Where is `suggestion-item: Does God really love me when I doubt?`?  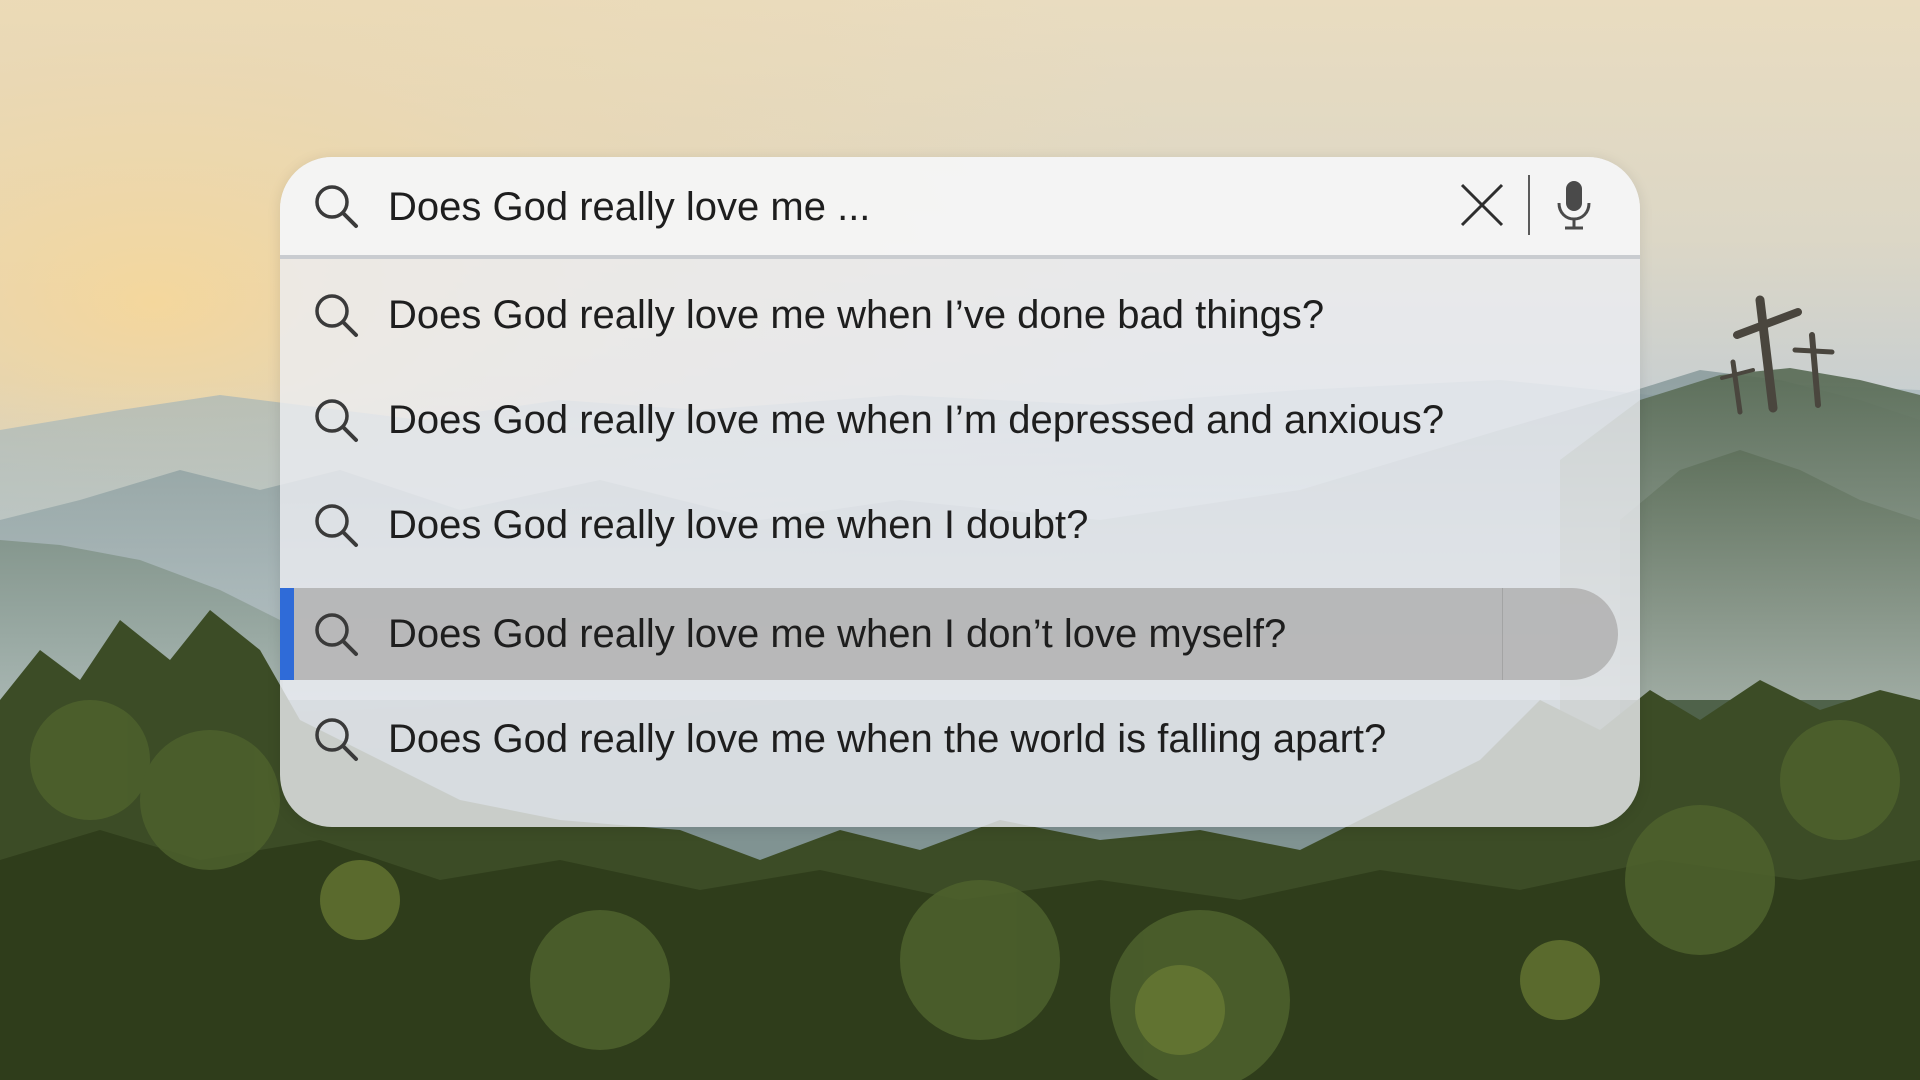 suggestion-item: Does God really love me when I doubt? is located at coordinates (950, 525).